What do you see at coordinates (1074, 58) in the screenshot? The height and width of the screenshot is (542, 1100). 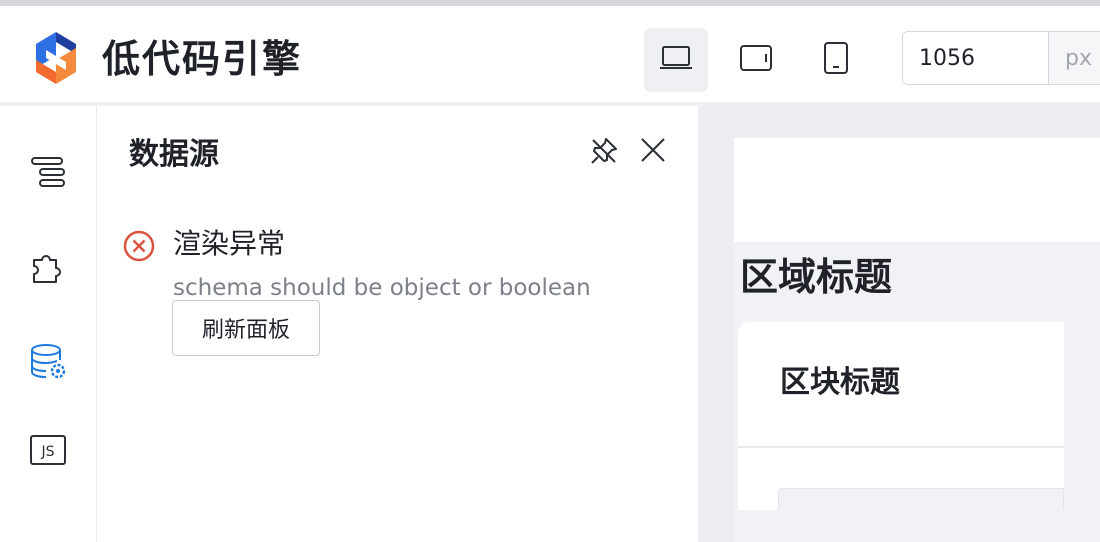 I see `width-unit-label: px` at bounding box center [1074, 58].